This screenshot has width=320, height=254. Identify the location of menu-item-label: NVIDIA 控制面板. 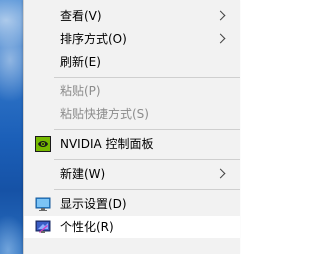
(107, 144).